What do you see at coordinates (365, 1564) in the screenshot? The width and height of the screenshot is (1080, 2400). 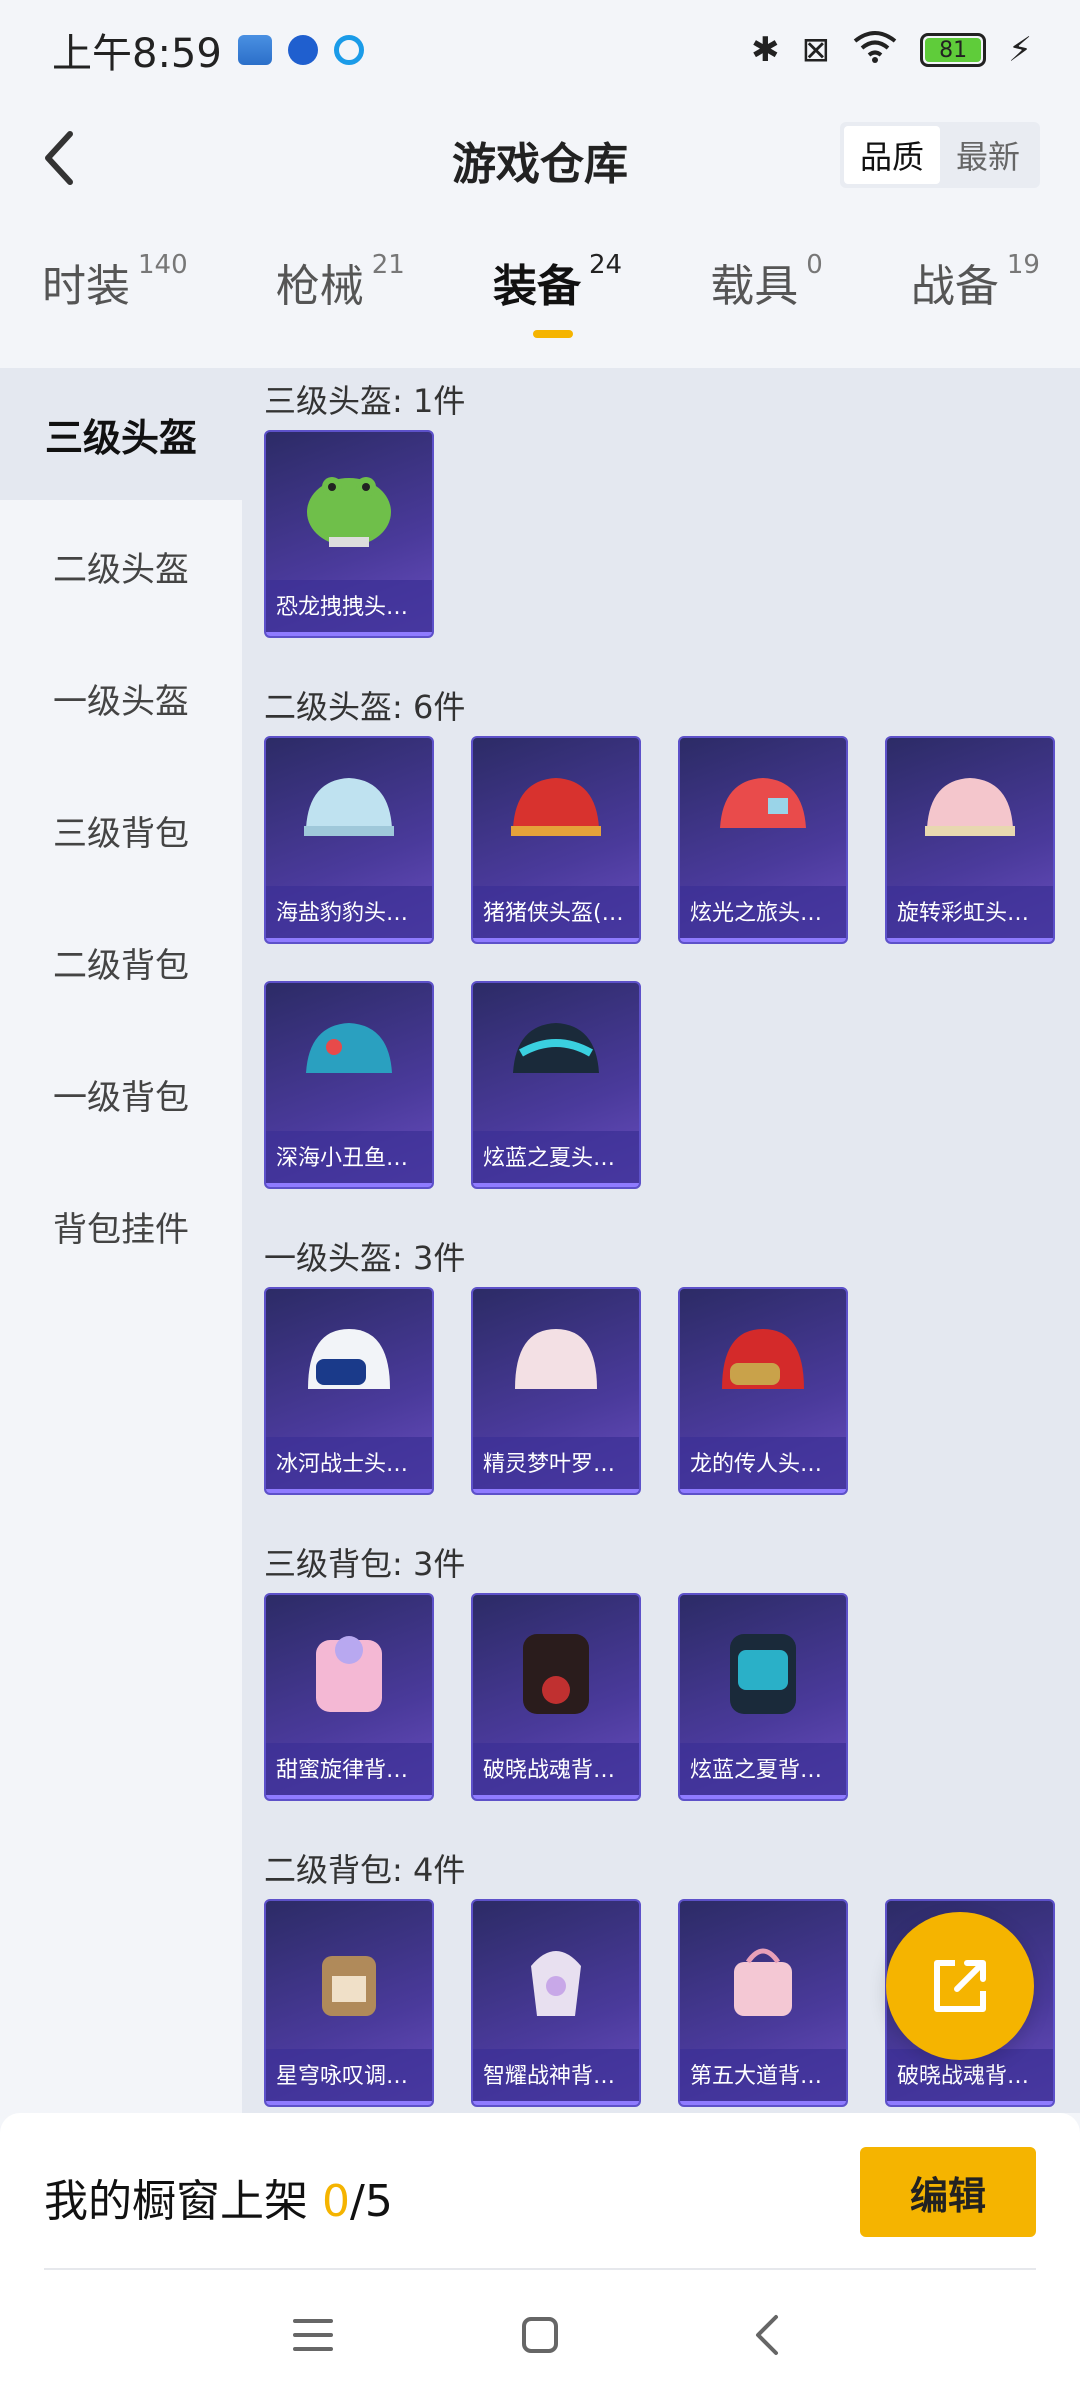 I see `section-title: 三级背包: 3件` at bounding box center [365, 1564].